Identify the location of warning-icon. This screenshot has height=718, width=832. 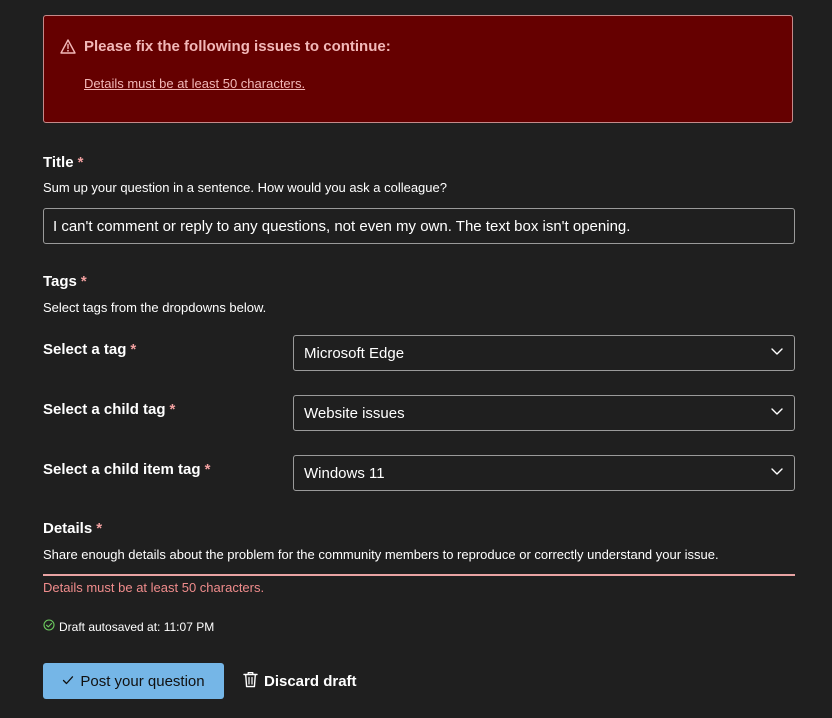
(68, 46).